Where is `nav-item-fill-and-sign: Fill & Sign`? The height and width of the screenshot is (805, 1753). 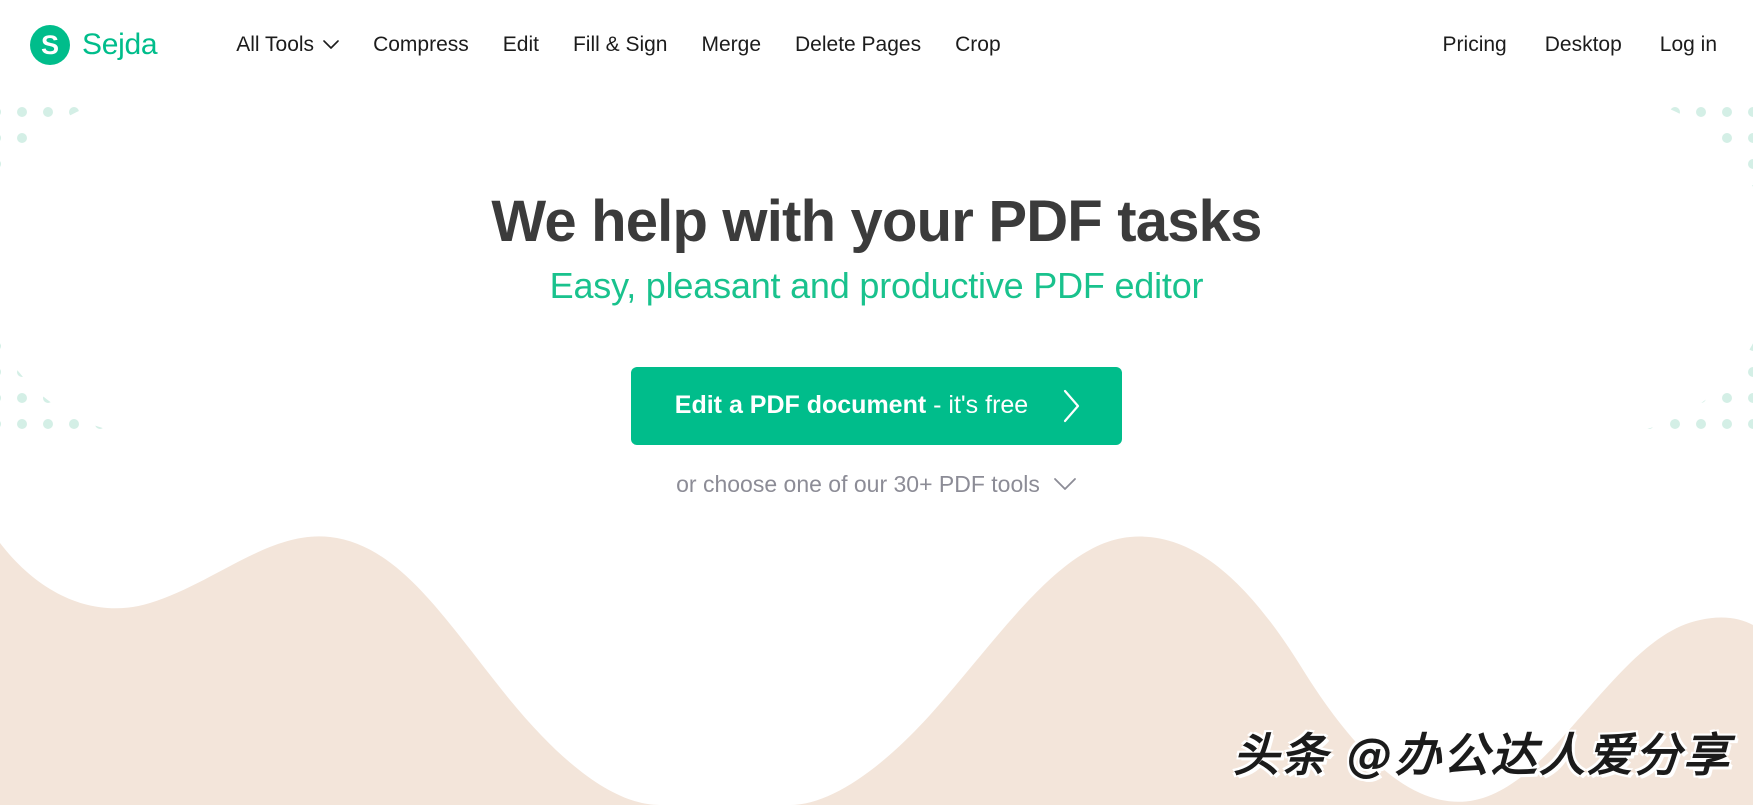 nav-item-fill-and-sign: Fill & Sign is located at coordinates (620, 45).